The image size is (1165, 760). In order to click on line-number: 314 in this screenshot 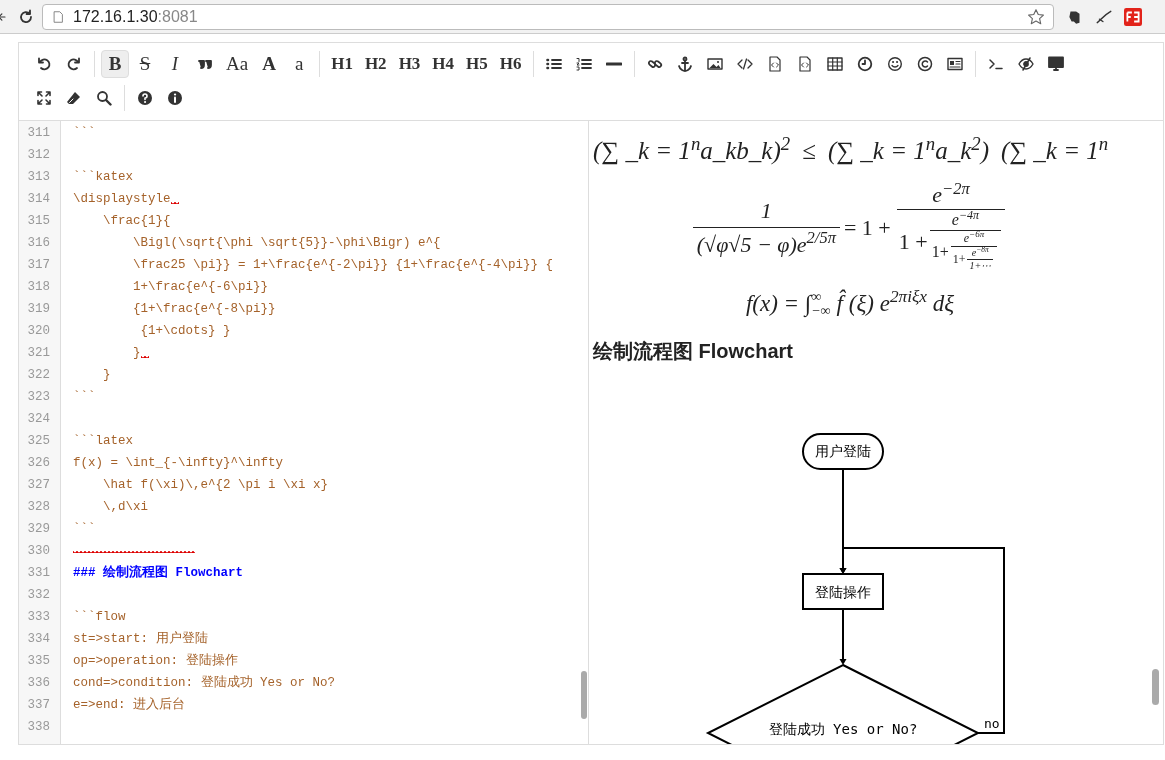, I will do `click(38, 199)`.